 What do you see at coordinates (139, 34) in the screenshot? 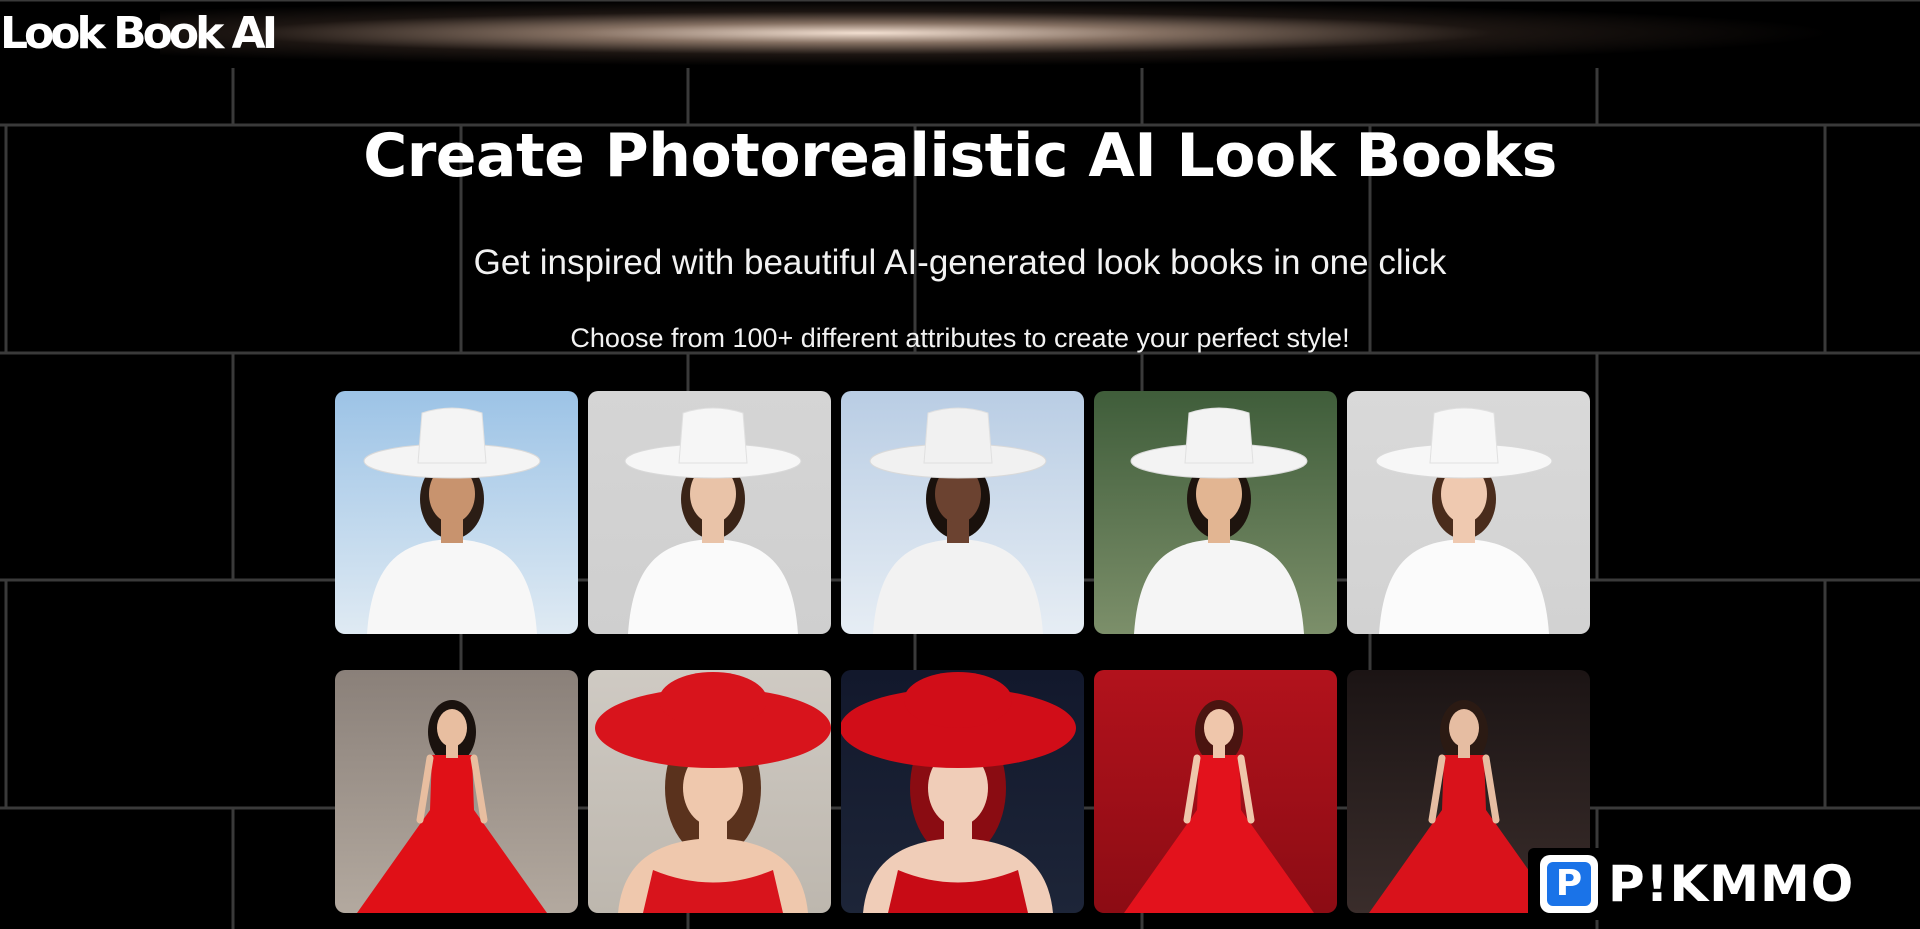
I see `brand-logo: Look Book AI` at bounding box center [139, 34].